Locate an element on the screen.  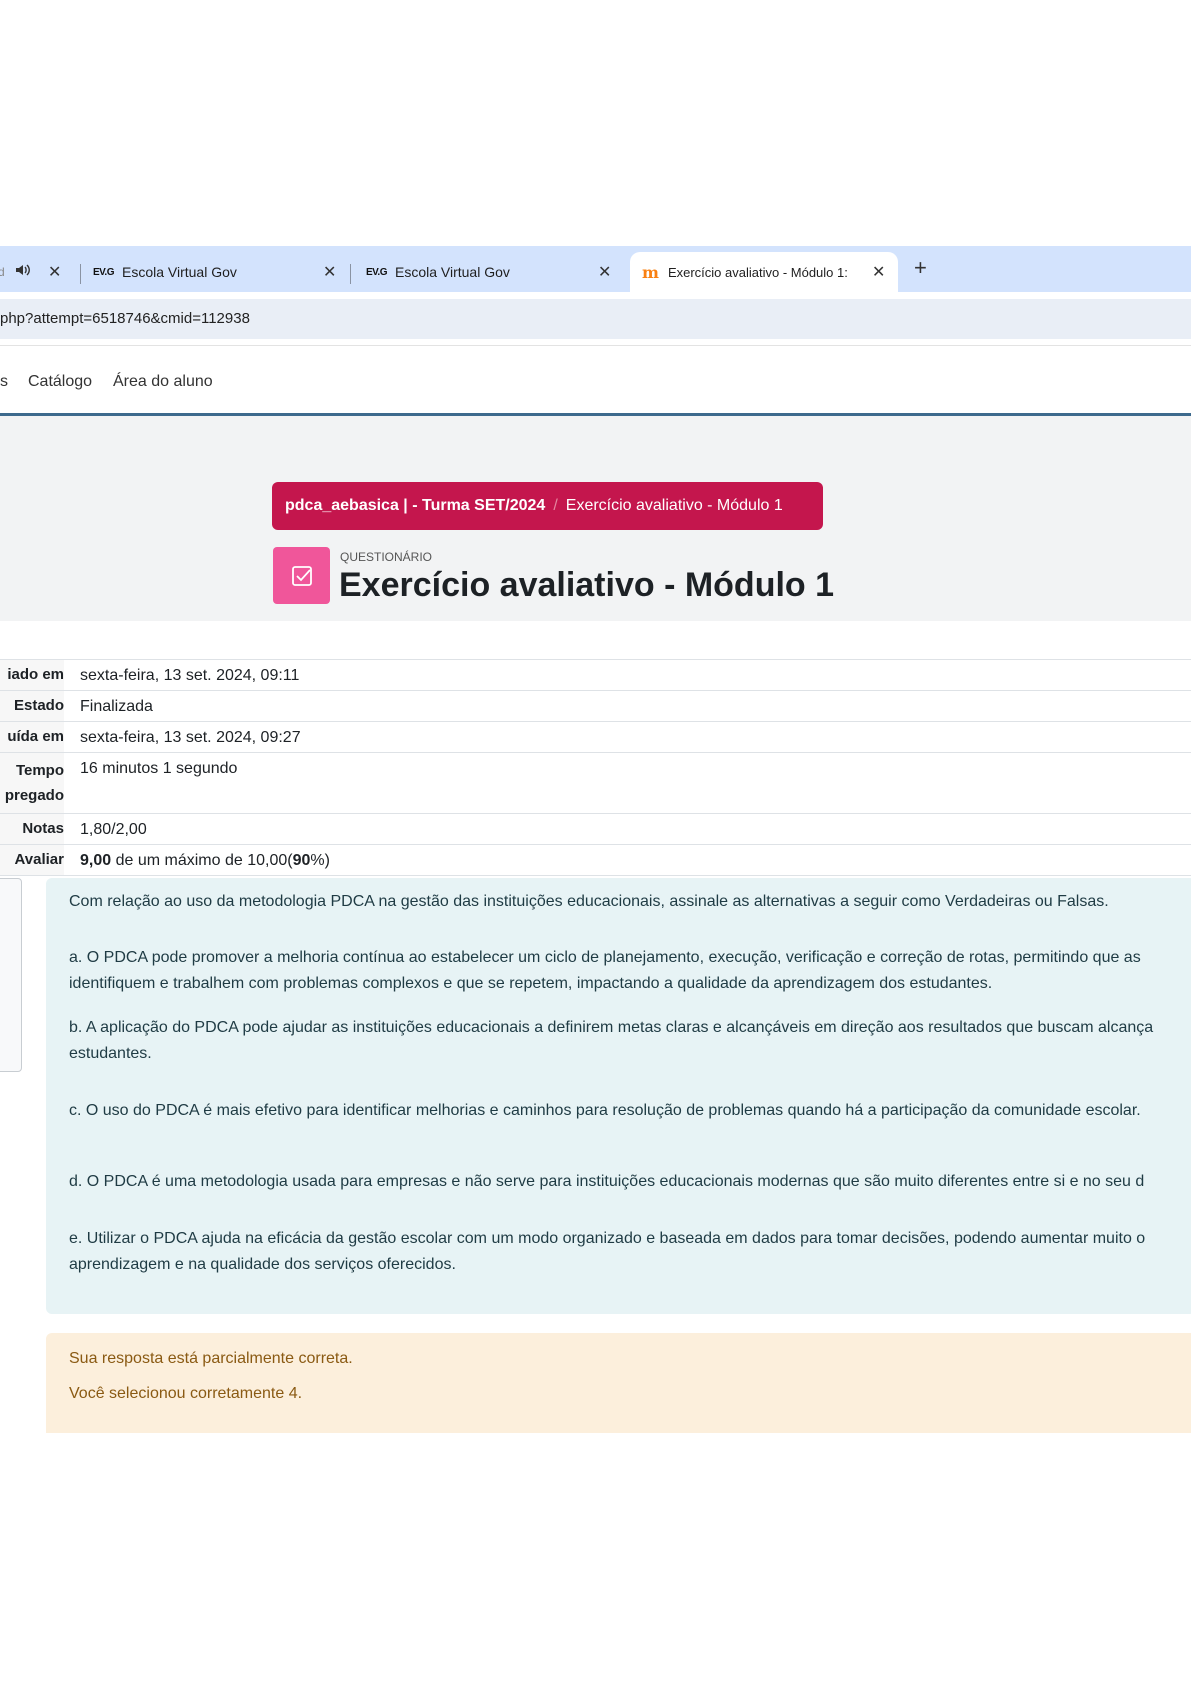
tab-partial: d ✕ is located at coordinates (30, 272).